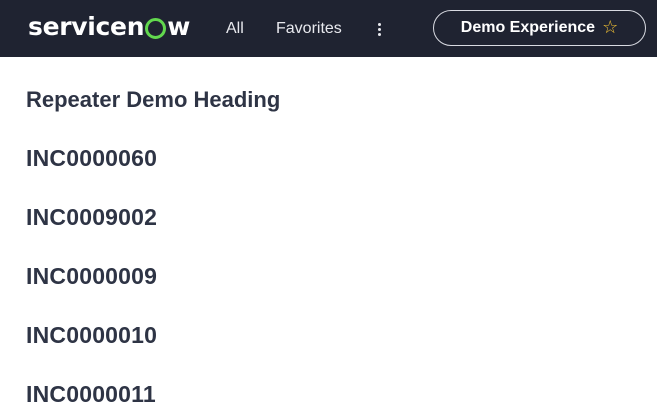 The height and width of the screenshot is (416, 657). I want to click on demo-experience-label: Demo Experience, so click(528, 27).